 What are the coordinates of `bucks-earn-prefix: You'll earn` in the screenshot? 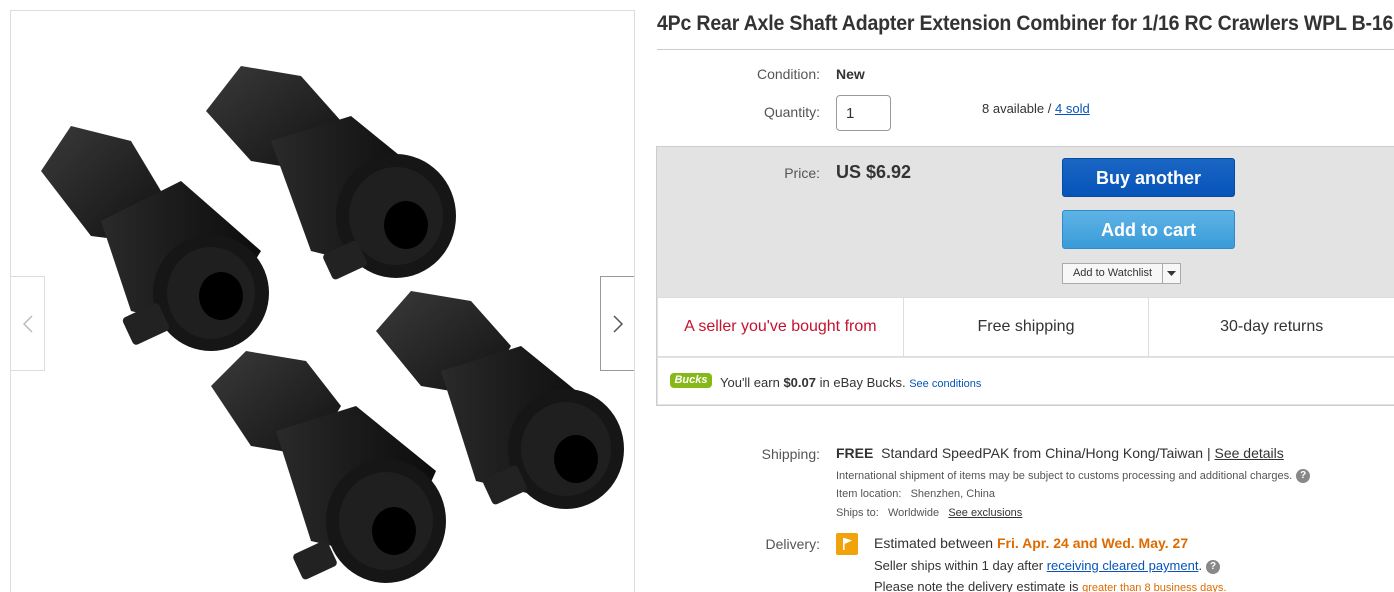 It's located at (752, 382).